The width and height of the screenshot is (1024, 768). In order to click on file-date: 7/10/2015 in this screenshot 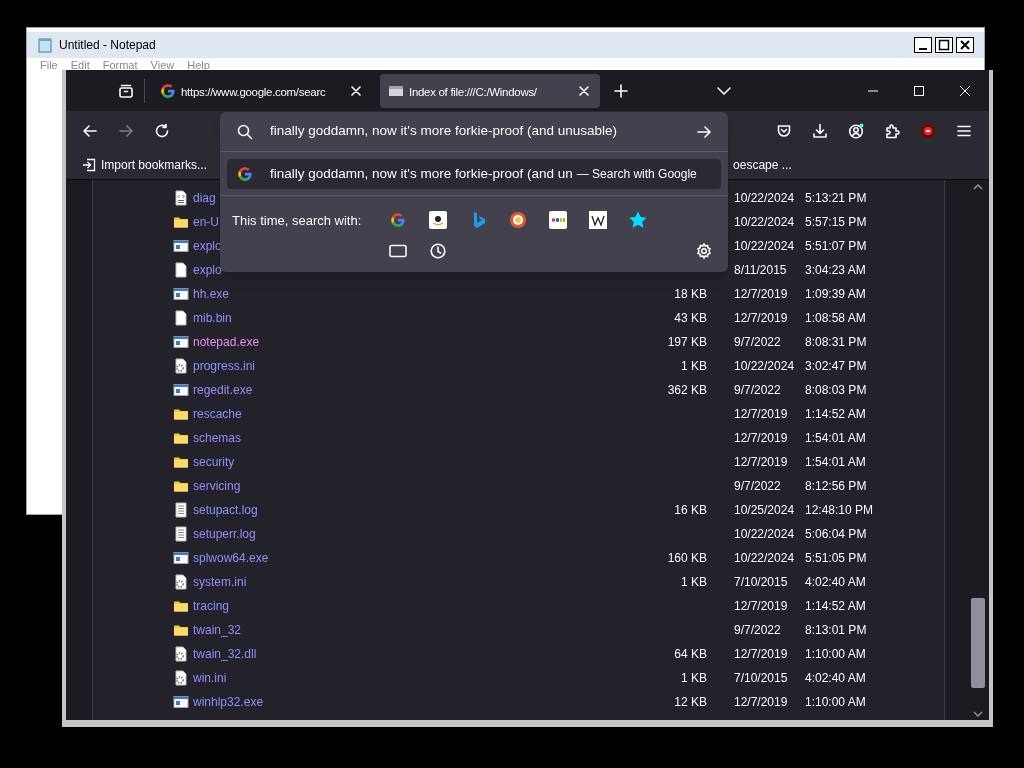, I will do `click(761, 582)`.